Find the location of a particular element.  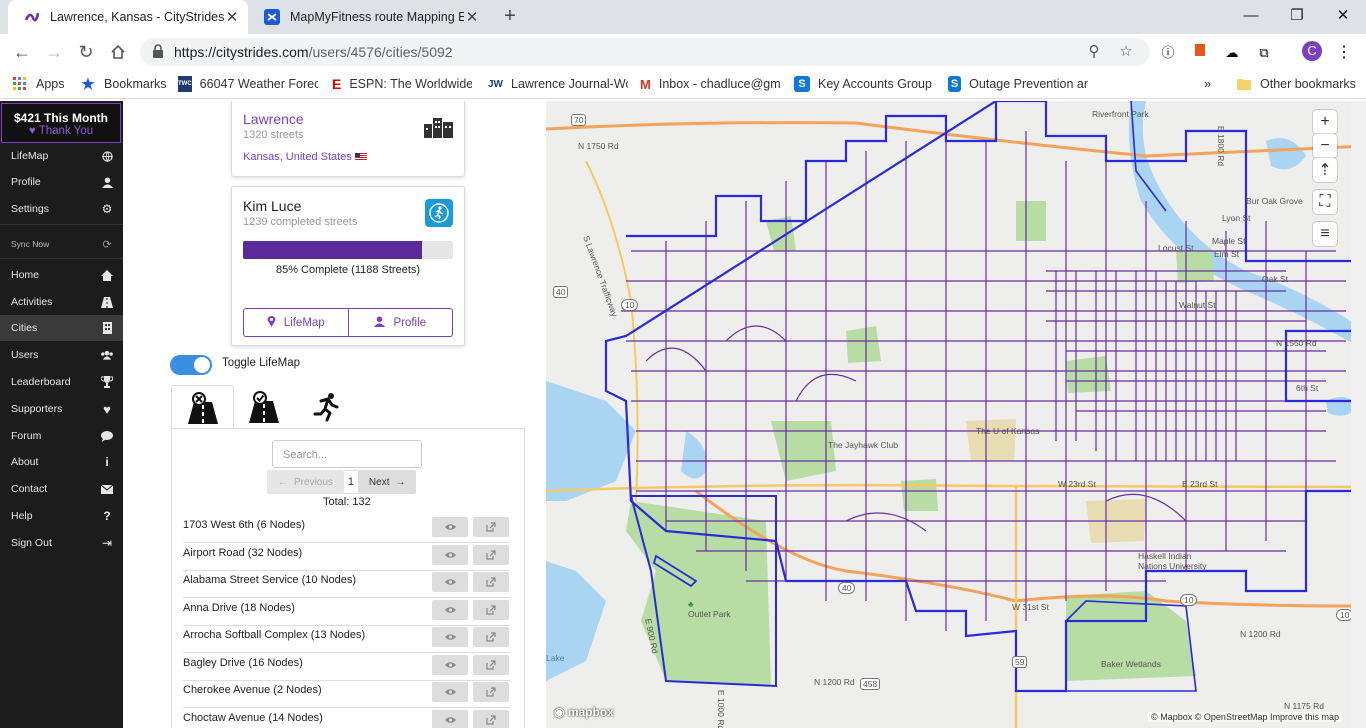

zoom-out-button: − is located at coordinates (1325, 146).